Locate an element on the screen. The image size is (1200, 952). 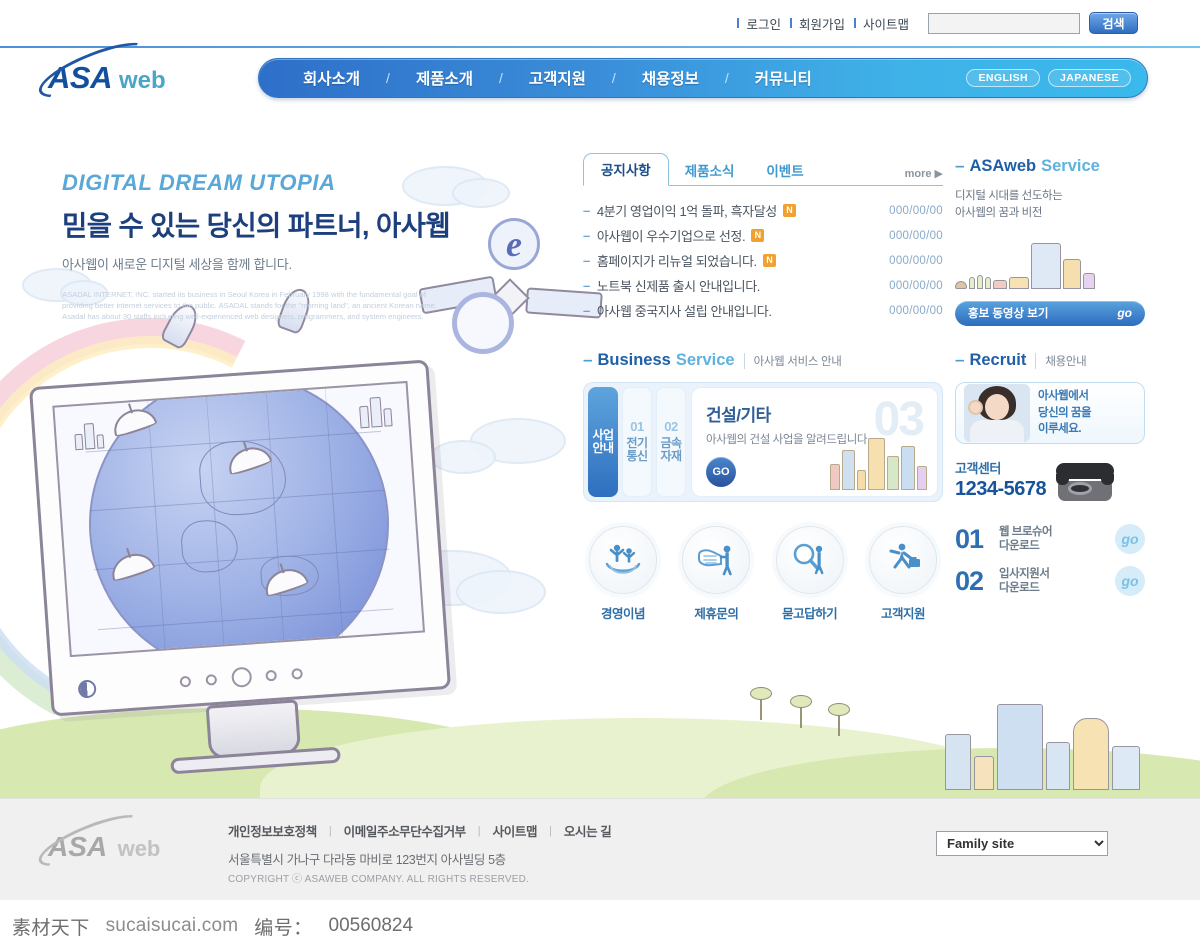
download-row-brochure: 01 웹 브로슈어 다운로드 go is located at coordinates (1050, 539).